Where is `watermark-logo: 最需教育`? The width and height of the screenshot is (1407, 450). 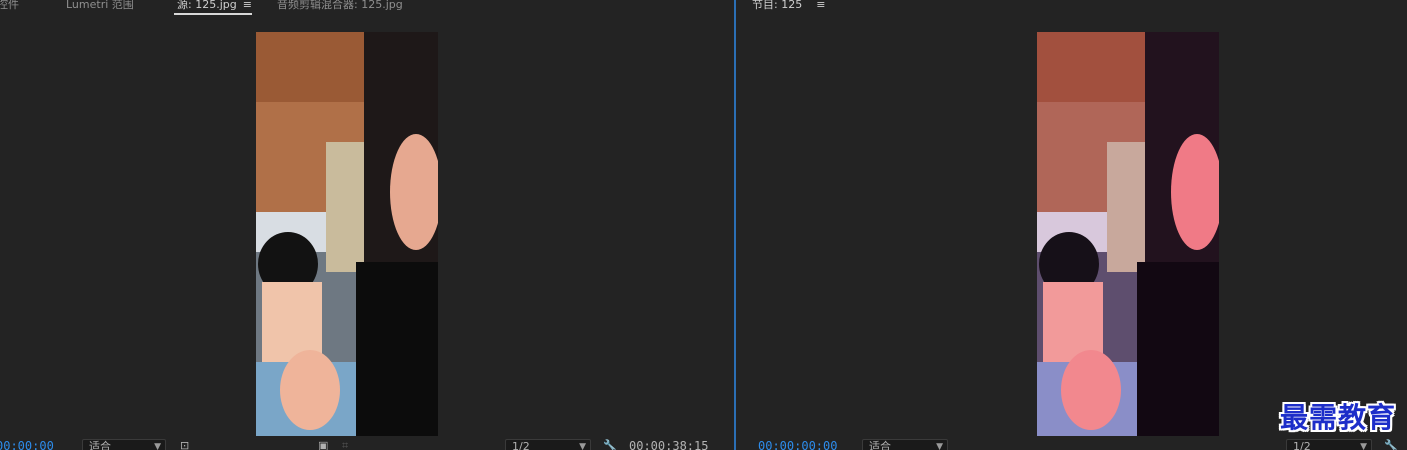
watermark-logo: 最需教育 is located at coordinates (1338, 417).